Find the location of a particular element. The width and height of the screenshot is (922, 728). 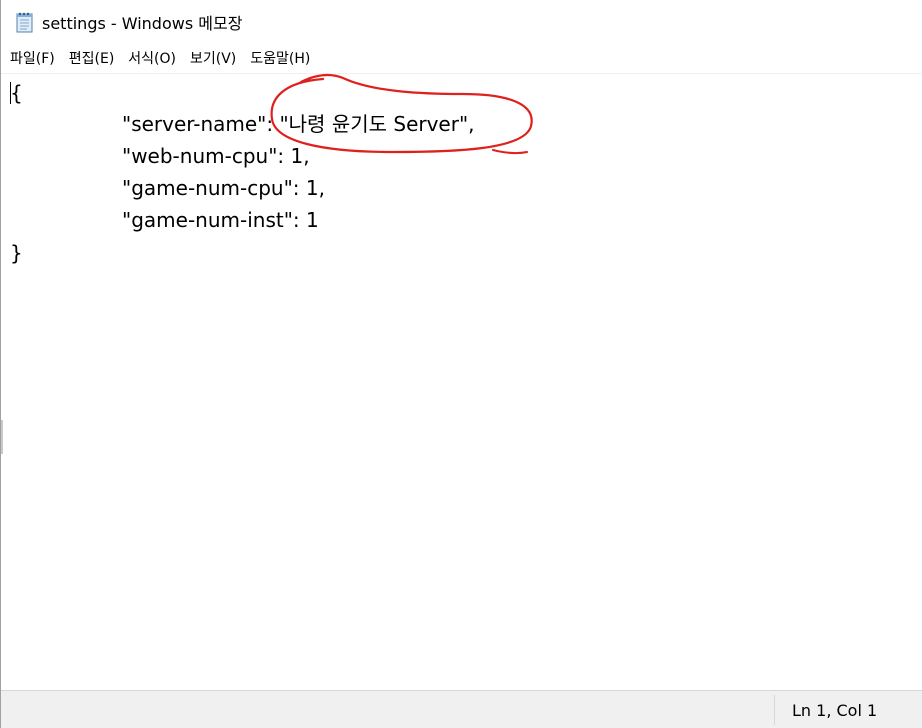

status-bar: Ln 1, Col 1 is located at coordinates (461, 709).